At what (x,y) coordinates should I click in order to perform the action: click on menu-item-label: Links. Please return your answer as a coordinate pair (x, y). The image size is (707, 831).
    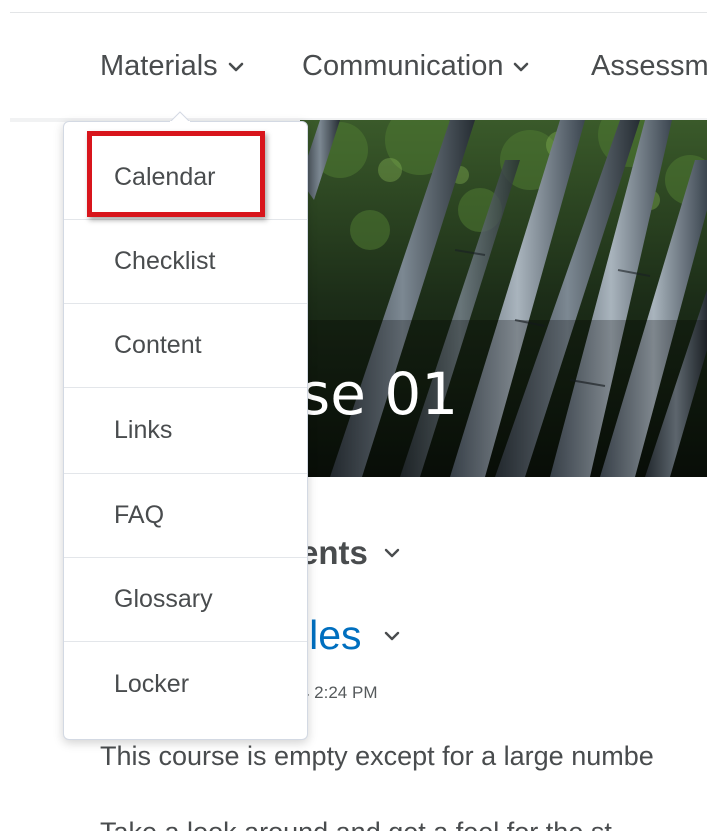
    Looking at the image, I should click on (143, 430).